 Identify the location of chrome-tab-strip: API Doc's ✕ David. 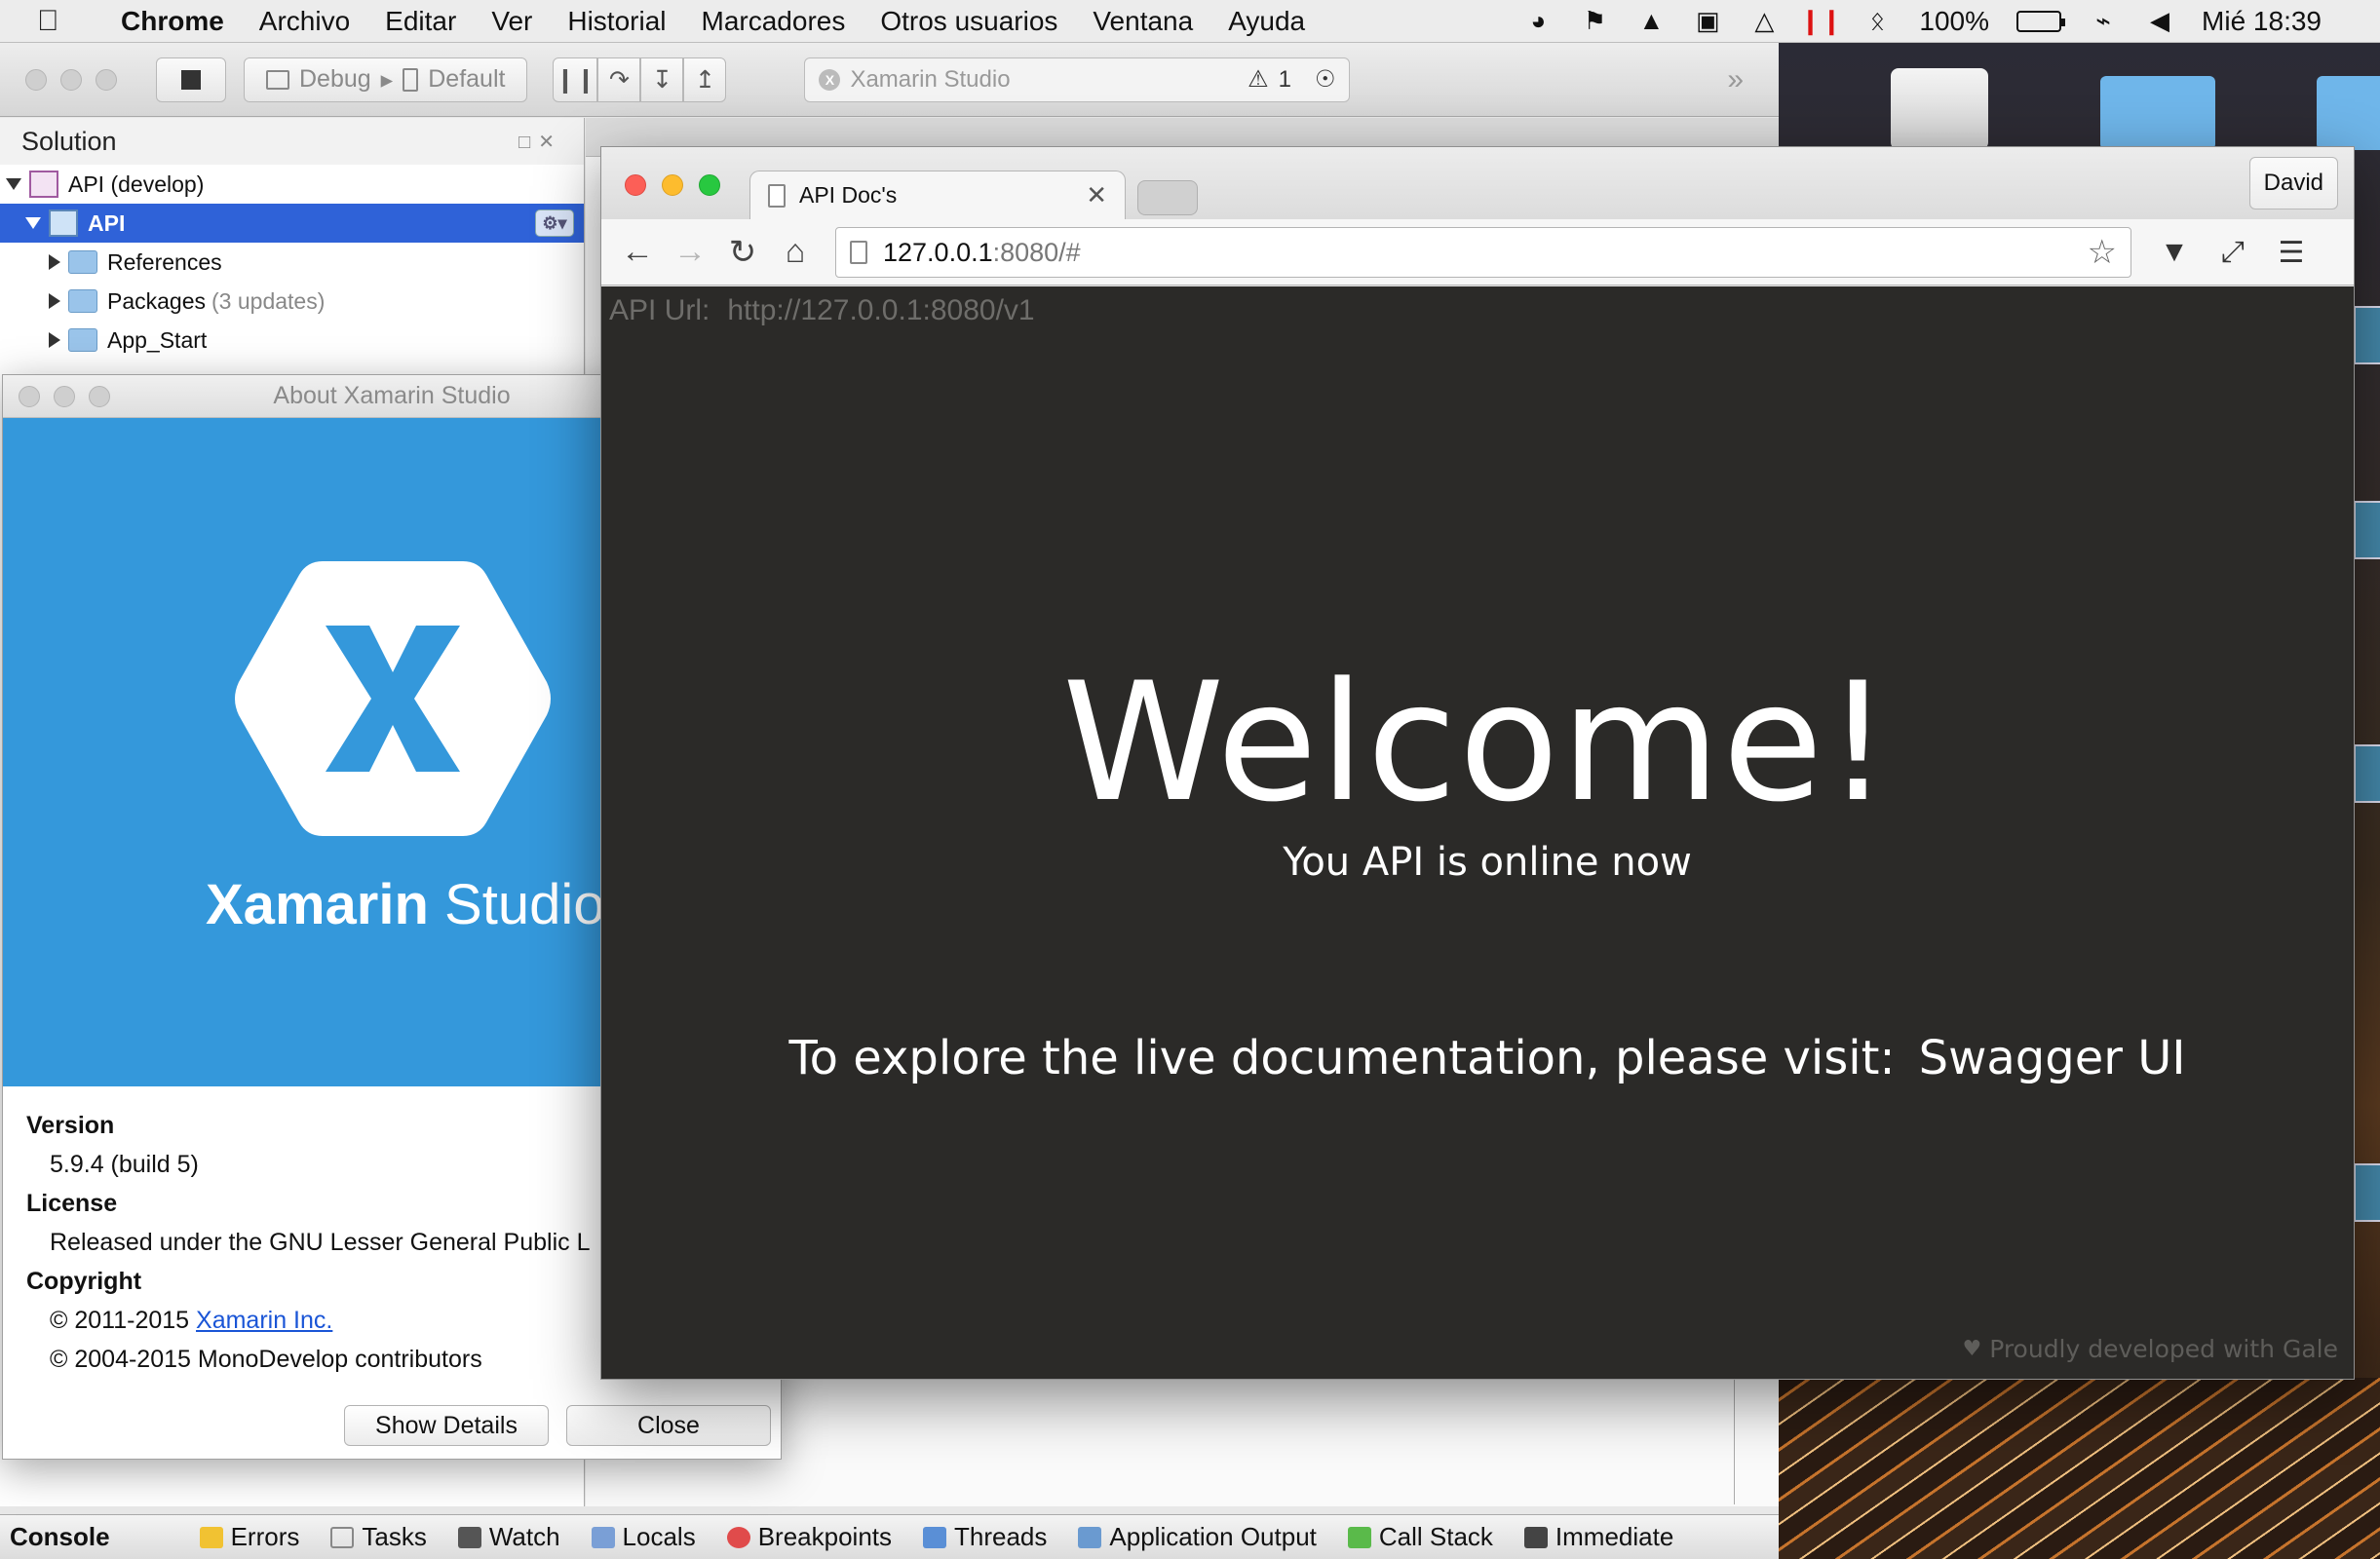
(1477, 183).